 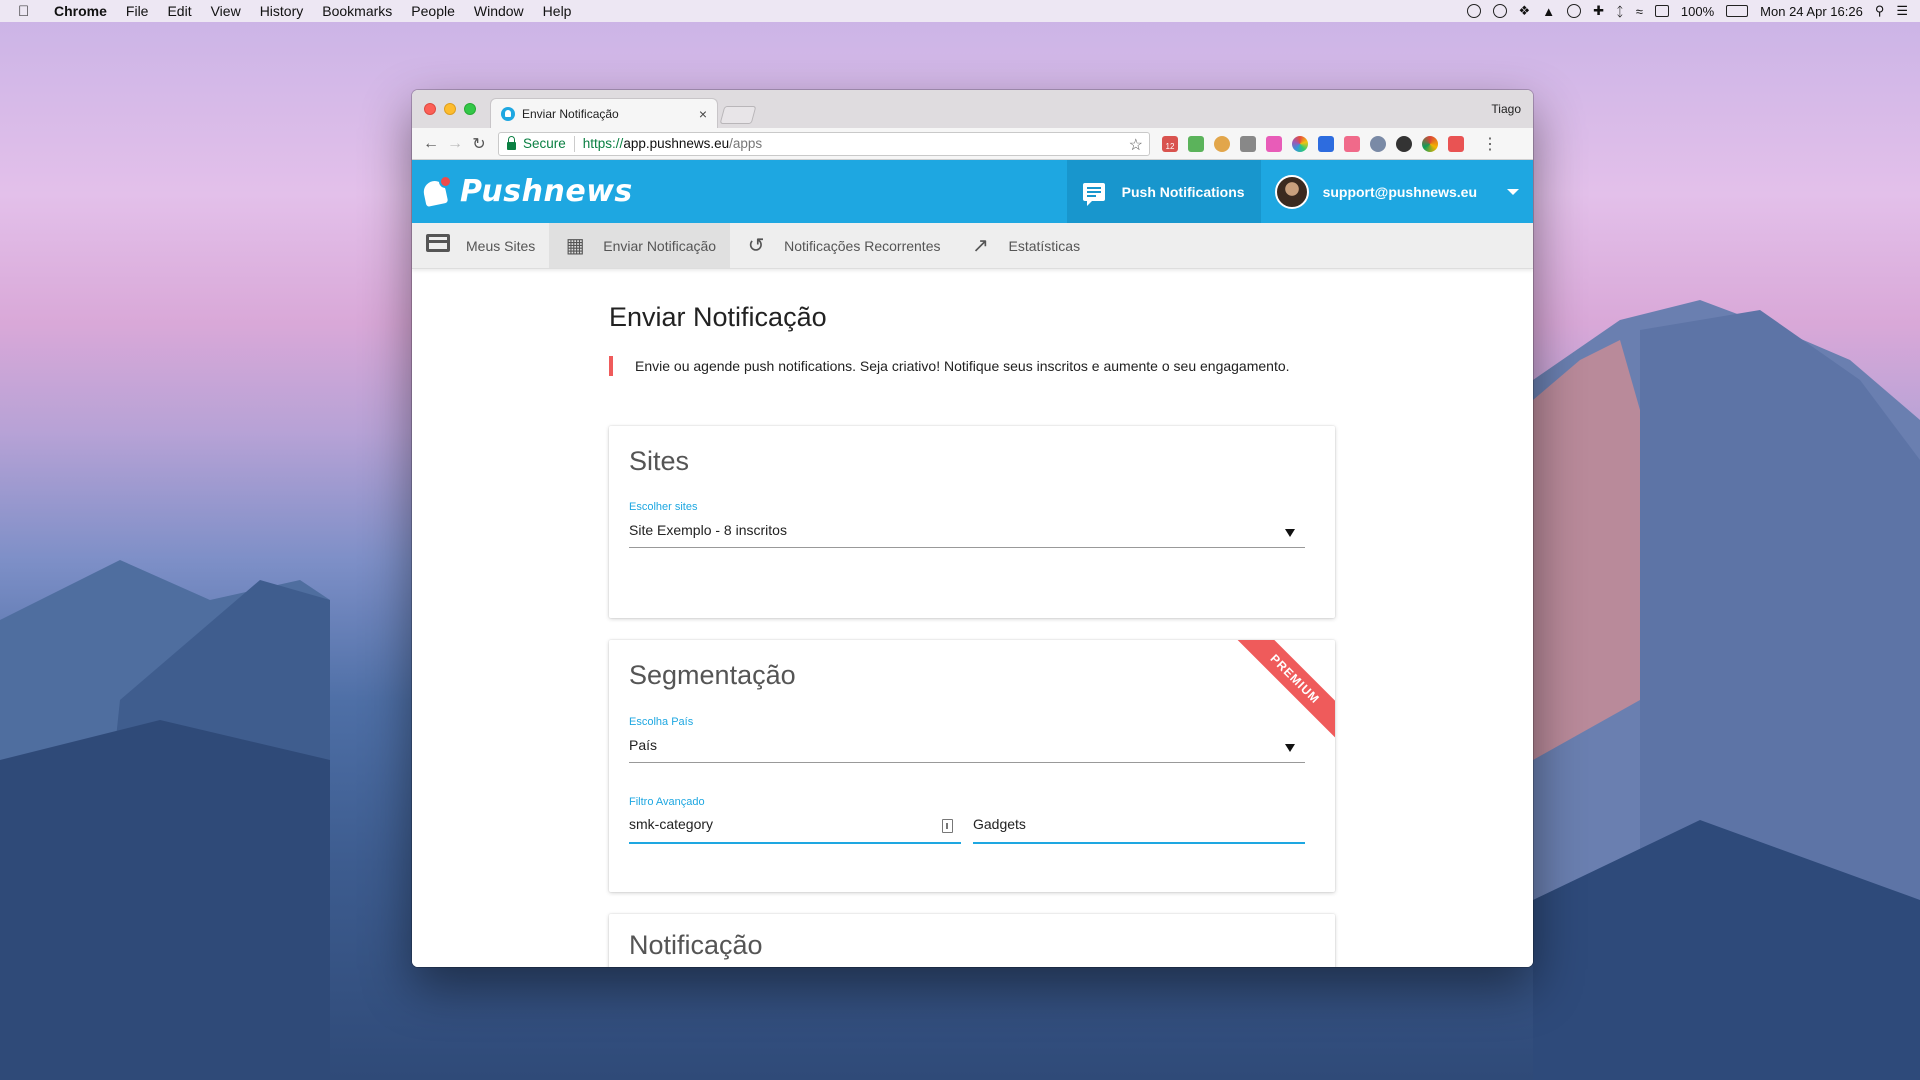 What do you see at coordinates (1170, 143) in the screenshot?
I see `calendar-extension-icon: 12` at bounding box center [1170, 143].